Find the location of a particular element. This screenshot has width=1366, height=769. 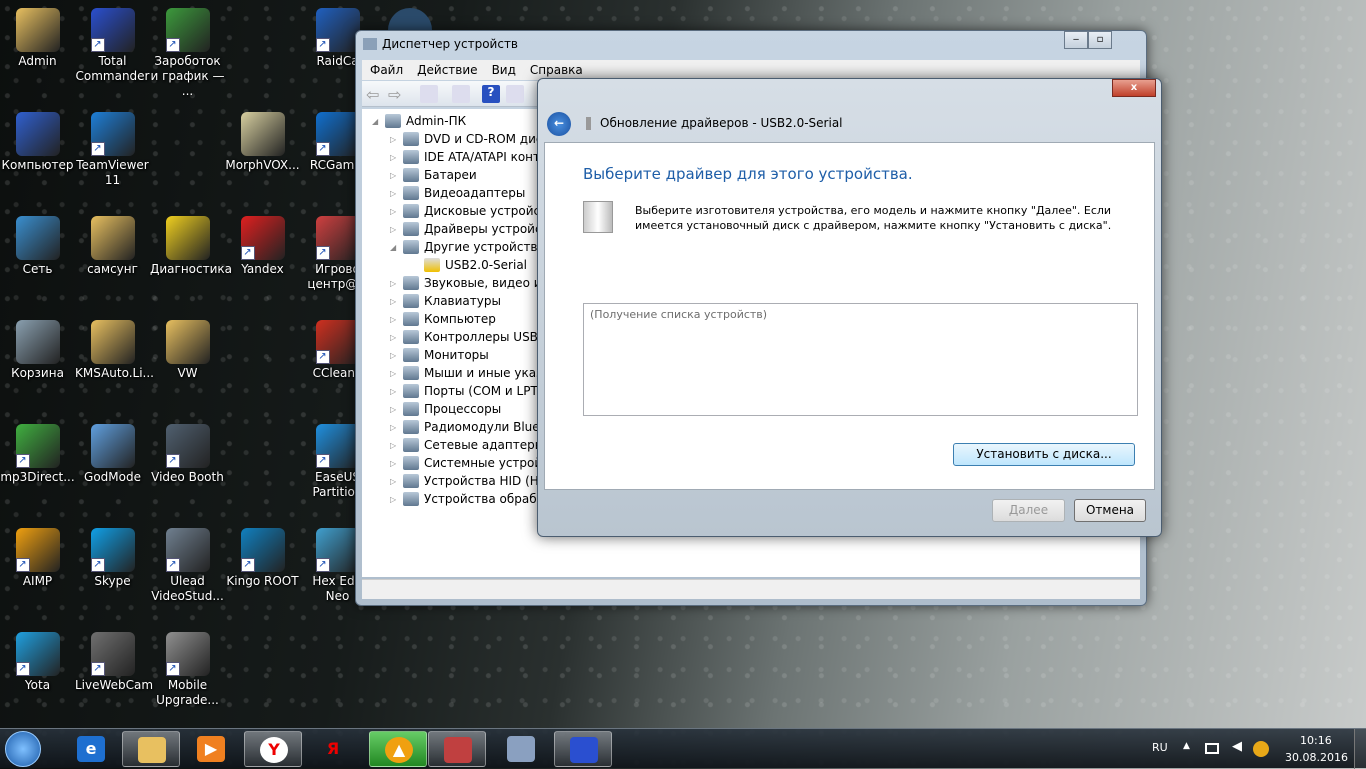

taskbar-explorer is located at coordinates (151, 749).